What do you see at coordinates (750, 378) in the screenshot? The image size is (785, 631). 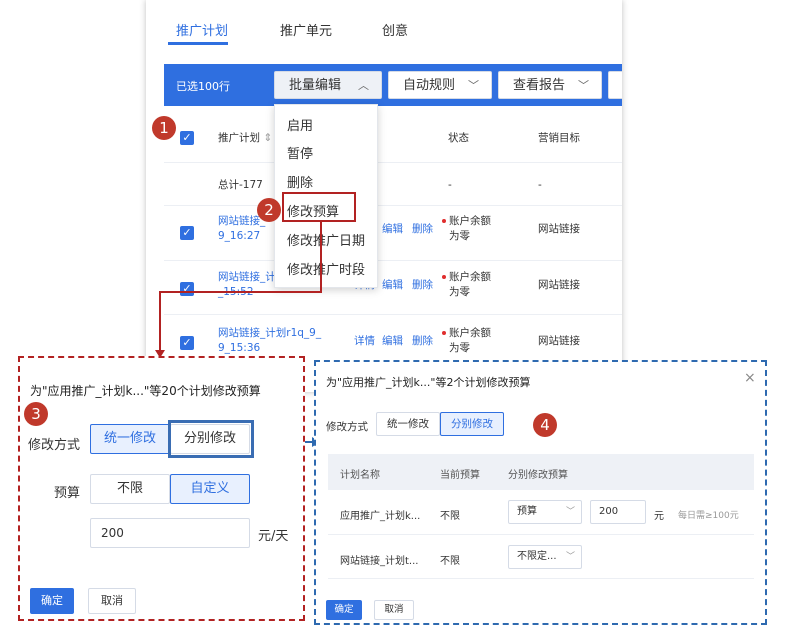 I see `close-icon: ×` at bounding box center [750, 378].